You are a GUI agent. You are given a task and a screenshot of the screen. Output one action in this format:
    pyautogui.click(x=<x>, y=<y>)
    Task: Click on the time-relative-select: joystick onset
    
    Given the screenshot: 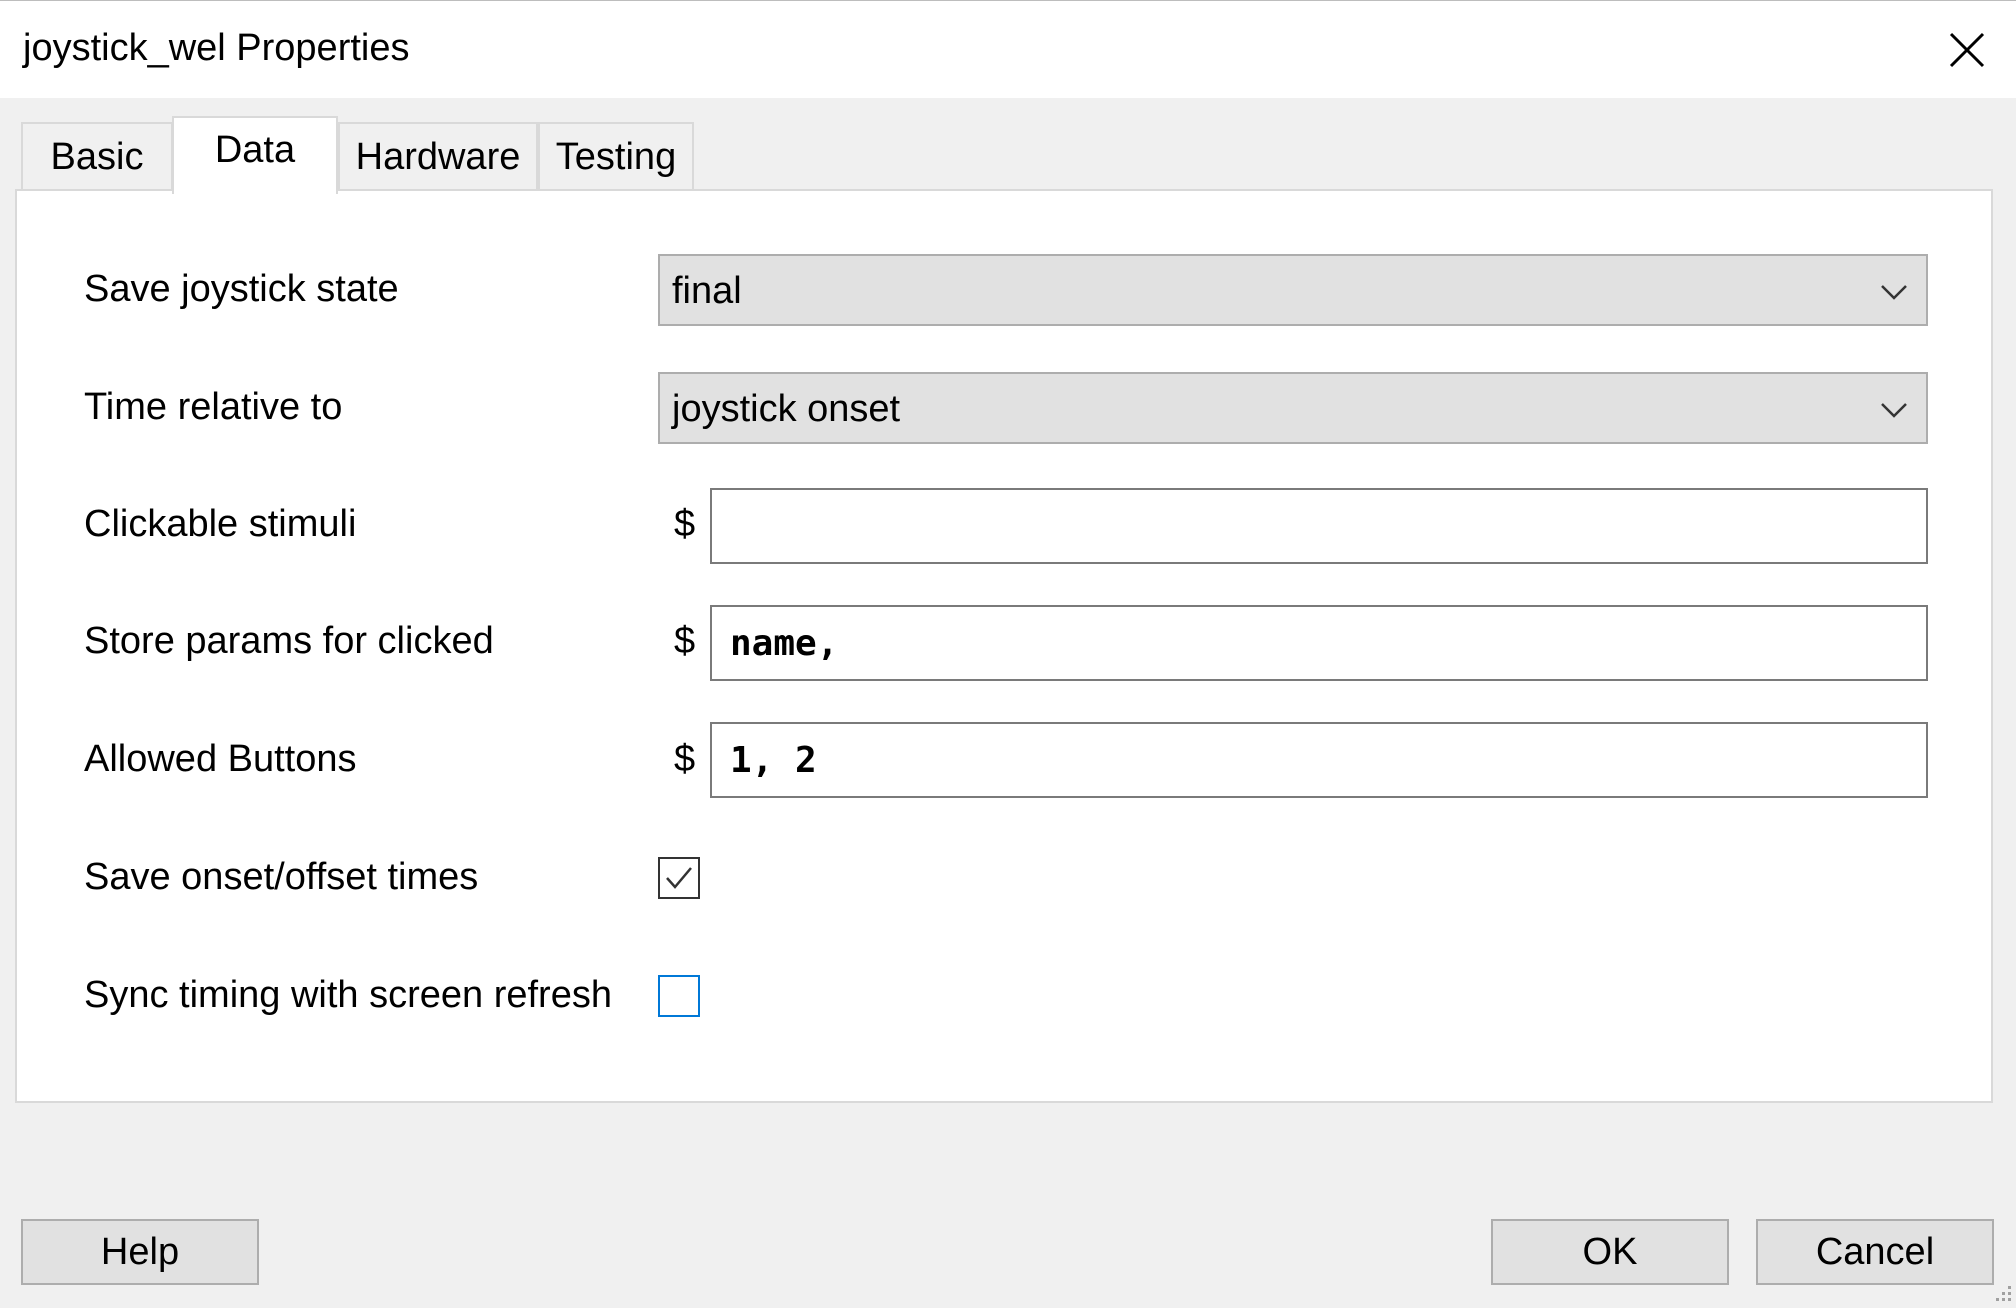 What is the action you would take?
    pyautogui.click(x=1293, y=408)
    